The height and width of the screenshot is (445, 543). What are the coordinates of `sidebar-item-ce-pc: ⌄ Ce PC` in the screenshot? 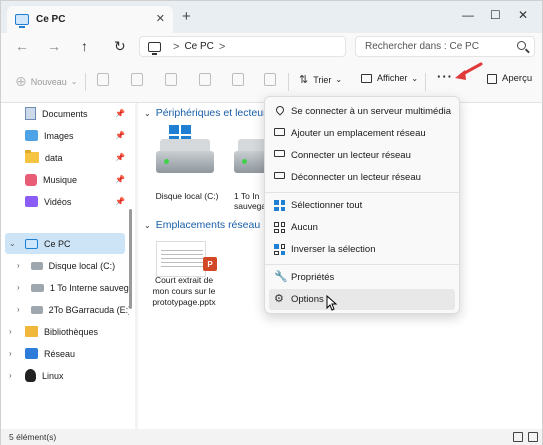 It's located at (65, 243).